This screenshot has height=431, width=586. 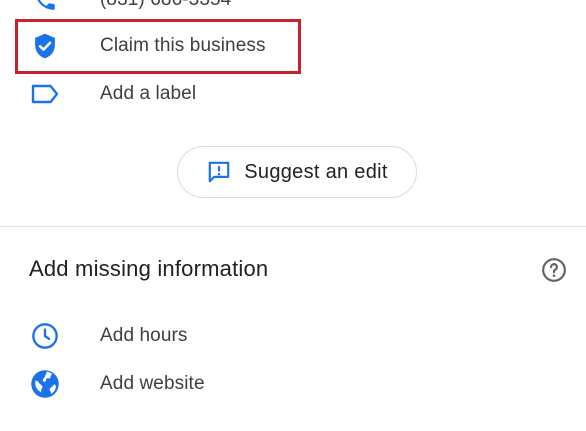 I want to click on claim-business-label: Claim this business, so click(x=183, y=45).